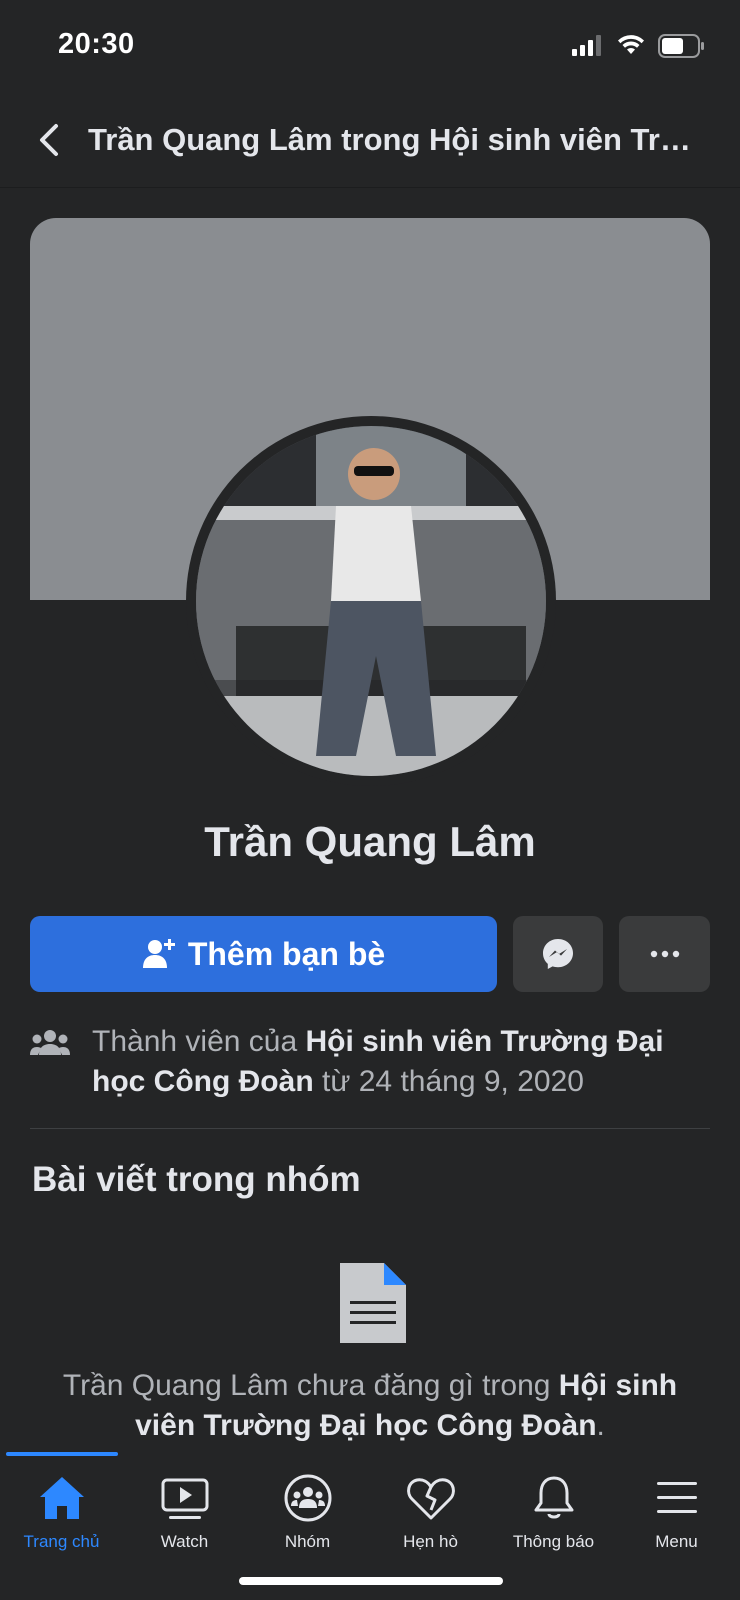 The image size is (740, 1600). I want to click on profile-name: Trần Quang Lâm, so click(370, 841).